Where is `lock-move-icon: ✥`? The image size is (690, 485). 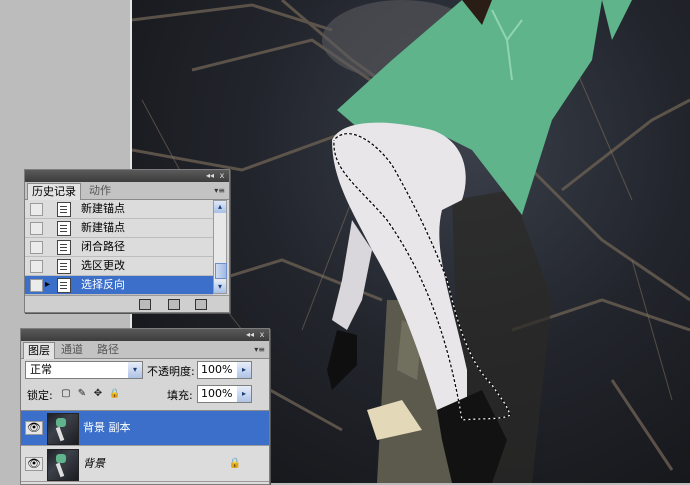
lock-move-icon: ✥ is located at coordinates (98, 394).